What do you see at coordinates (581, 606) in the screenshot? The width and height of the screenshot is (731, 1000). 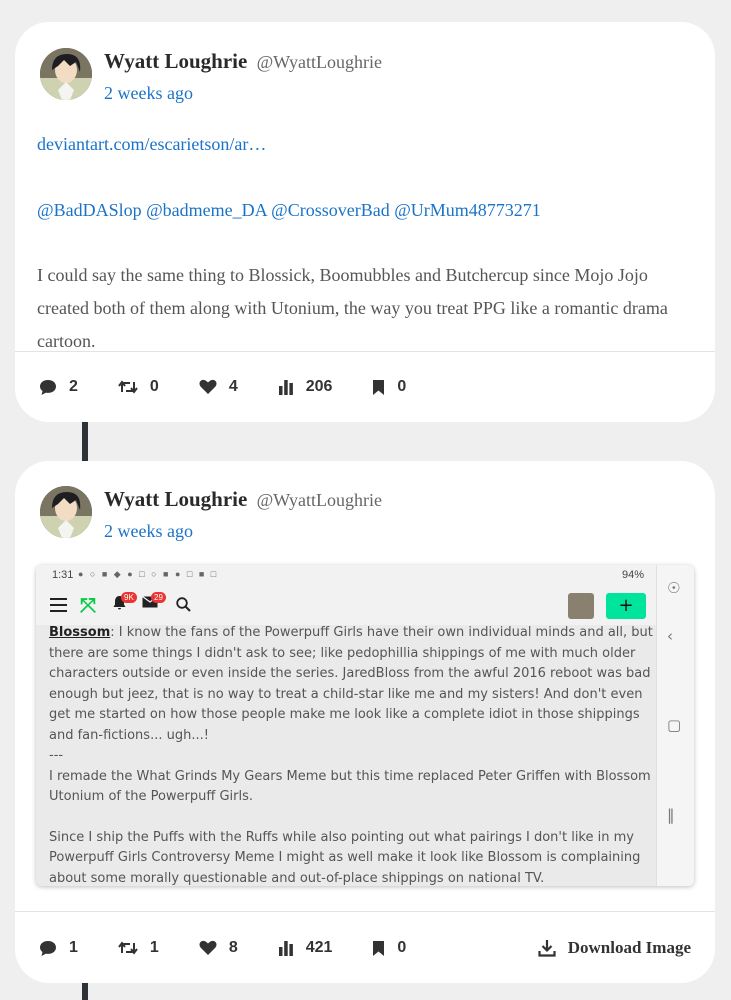 I see `mini-avatar` at bounding box center [581, 606].